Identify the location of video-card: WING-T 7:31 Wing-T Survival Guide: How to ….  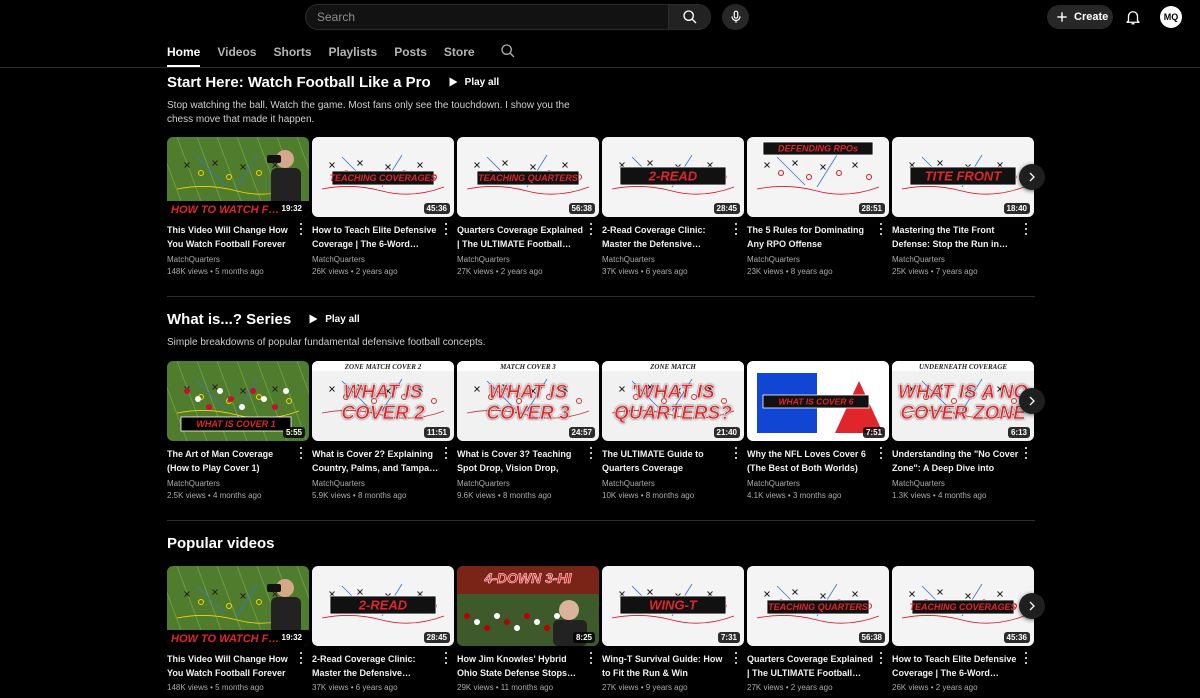
(673, 629).